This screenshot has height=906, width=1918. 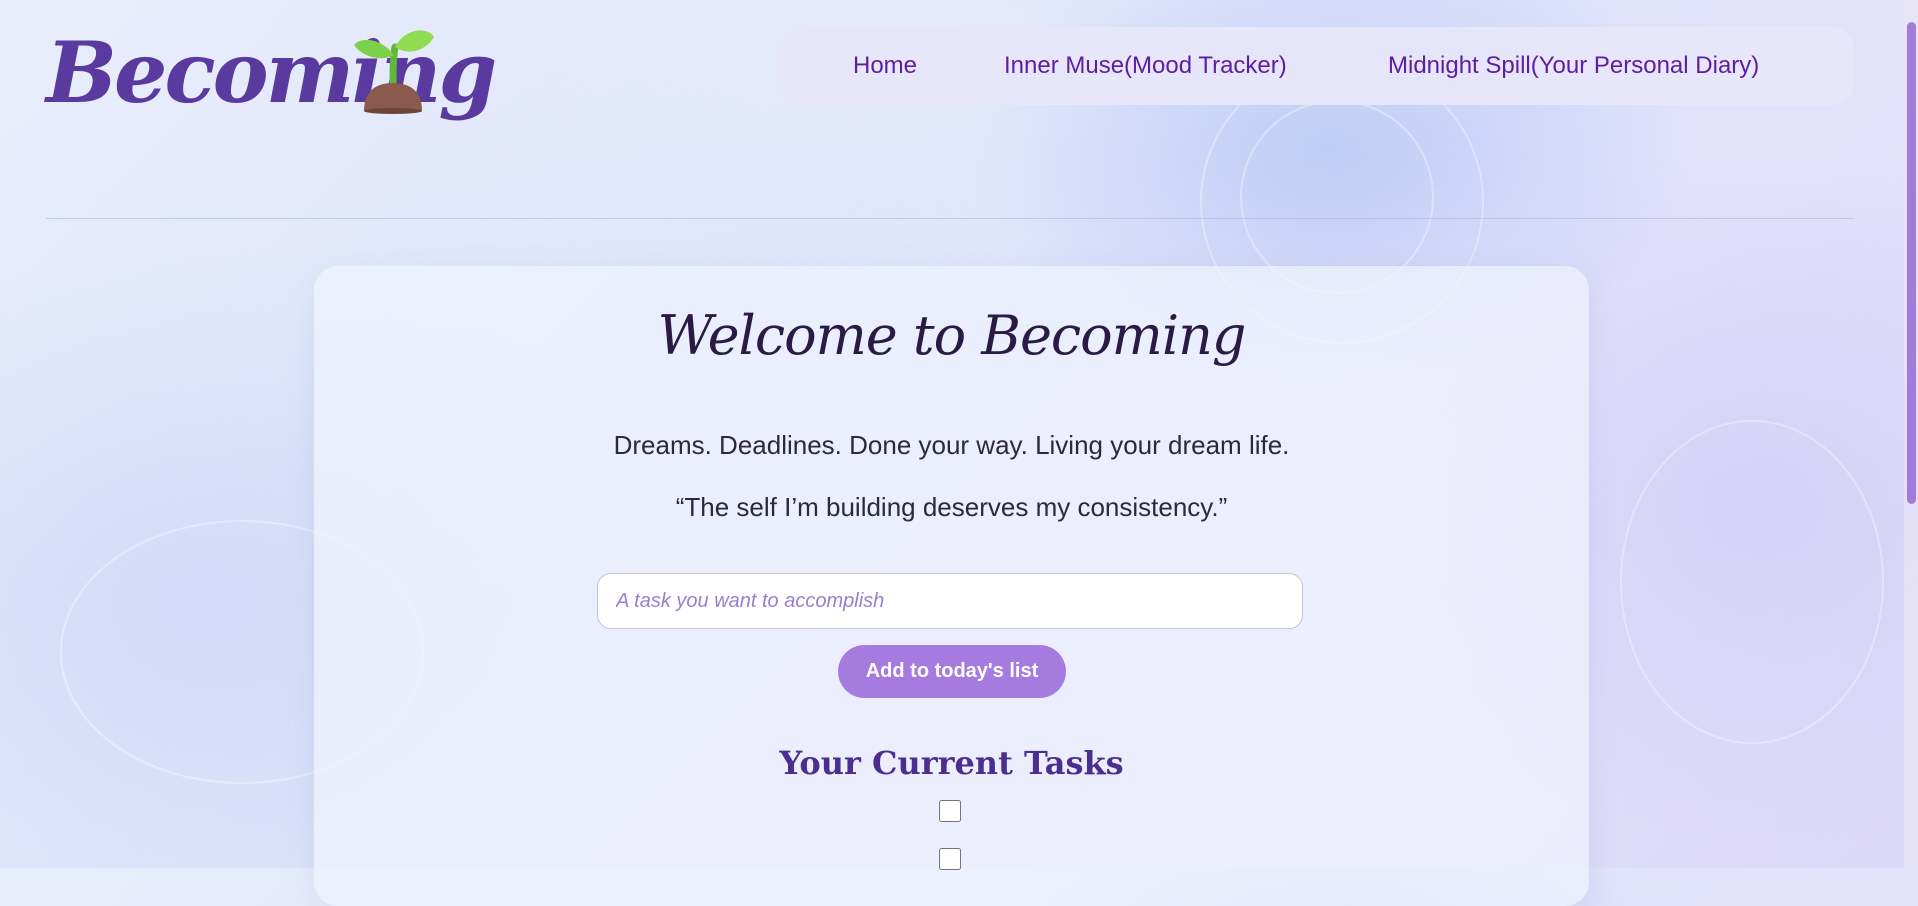 What do you see at coordinates (952, 335) in the screenshot?
I see `page-title: Welcome to Becoming` at bounding box center [952, 335].